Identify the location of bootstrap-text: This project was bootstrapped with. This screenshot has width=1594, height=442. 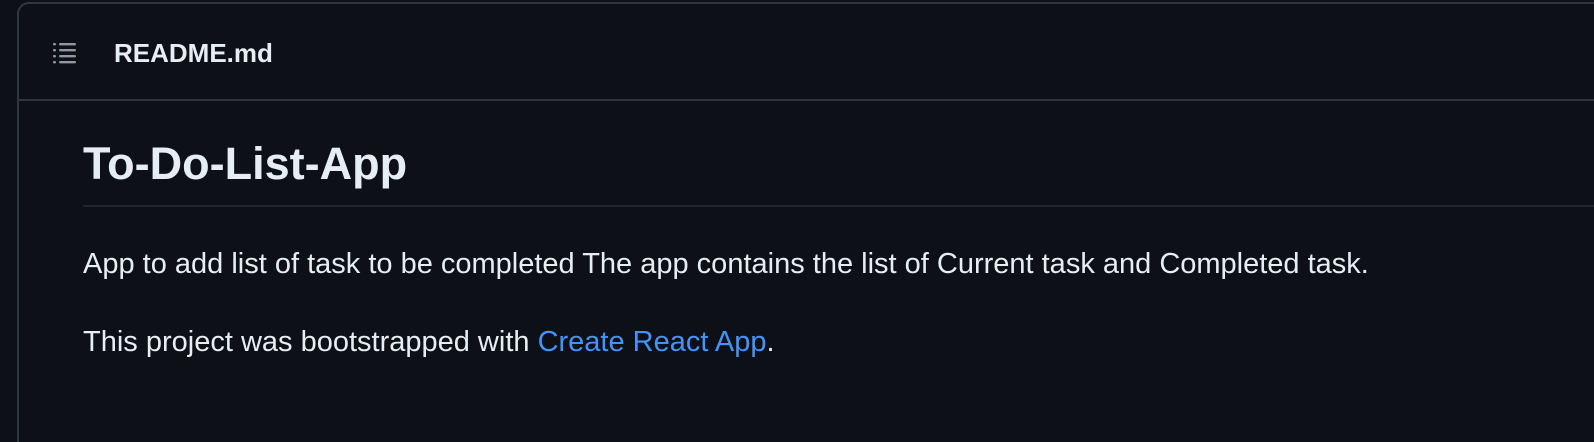
(310, 342).